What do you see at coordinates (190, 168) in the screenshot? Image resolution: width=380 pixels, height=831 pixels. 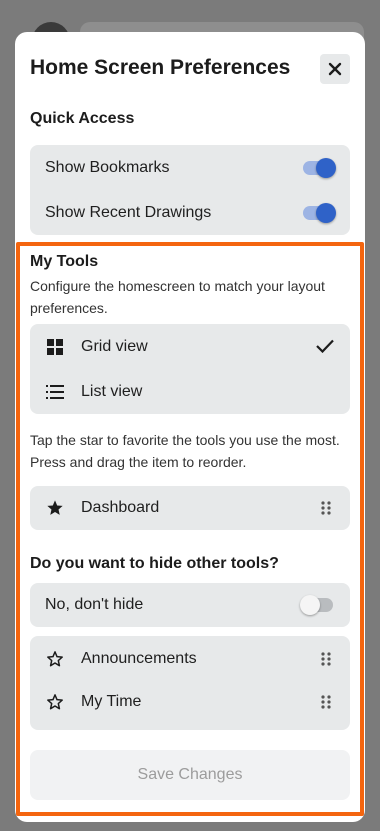 I see `show-bookmarks-row: Show Bookmarks` at bounding box center [190, 168].